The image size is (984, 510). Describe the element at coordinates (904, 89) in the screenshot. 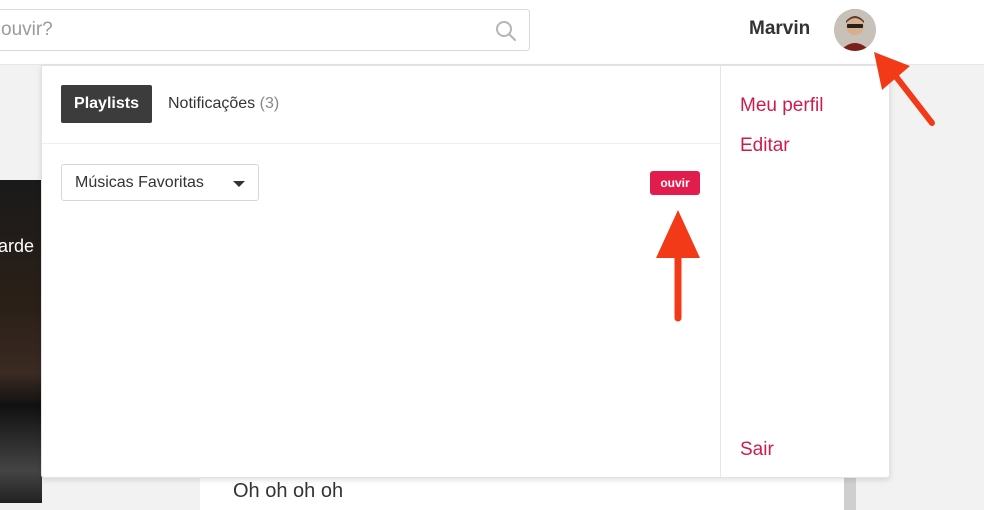

I see `arrow-to-avatar` at that location.